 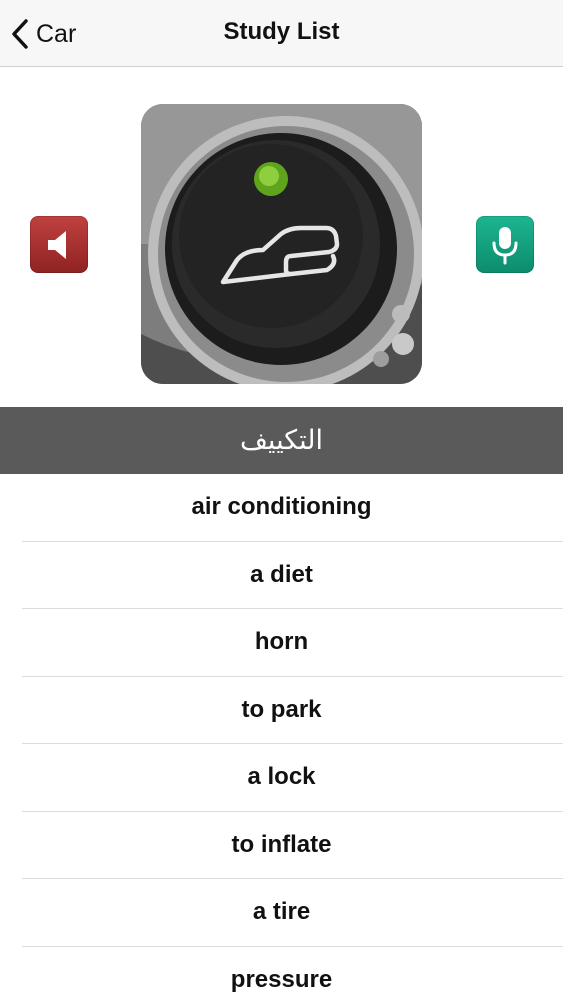 I want to click on term-text: التكييف, so click(x=281, y=440).